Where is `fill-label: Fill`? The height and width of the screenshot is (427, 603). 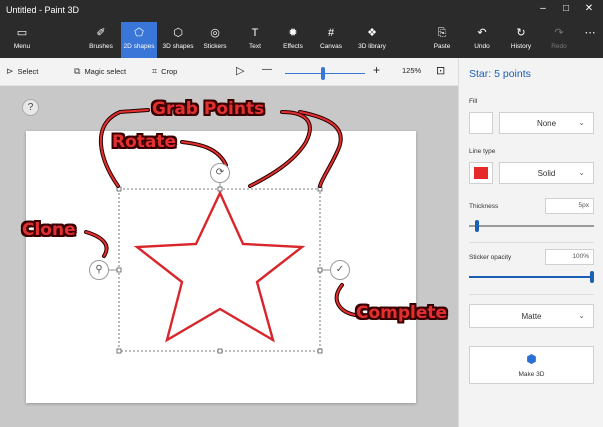 fill-label: Fill is located at coordinates (473, 101).